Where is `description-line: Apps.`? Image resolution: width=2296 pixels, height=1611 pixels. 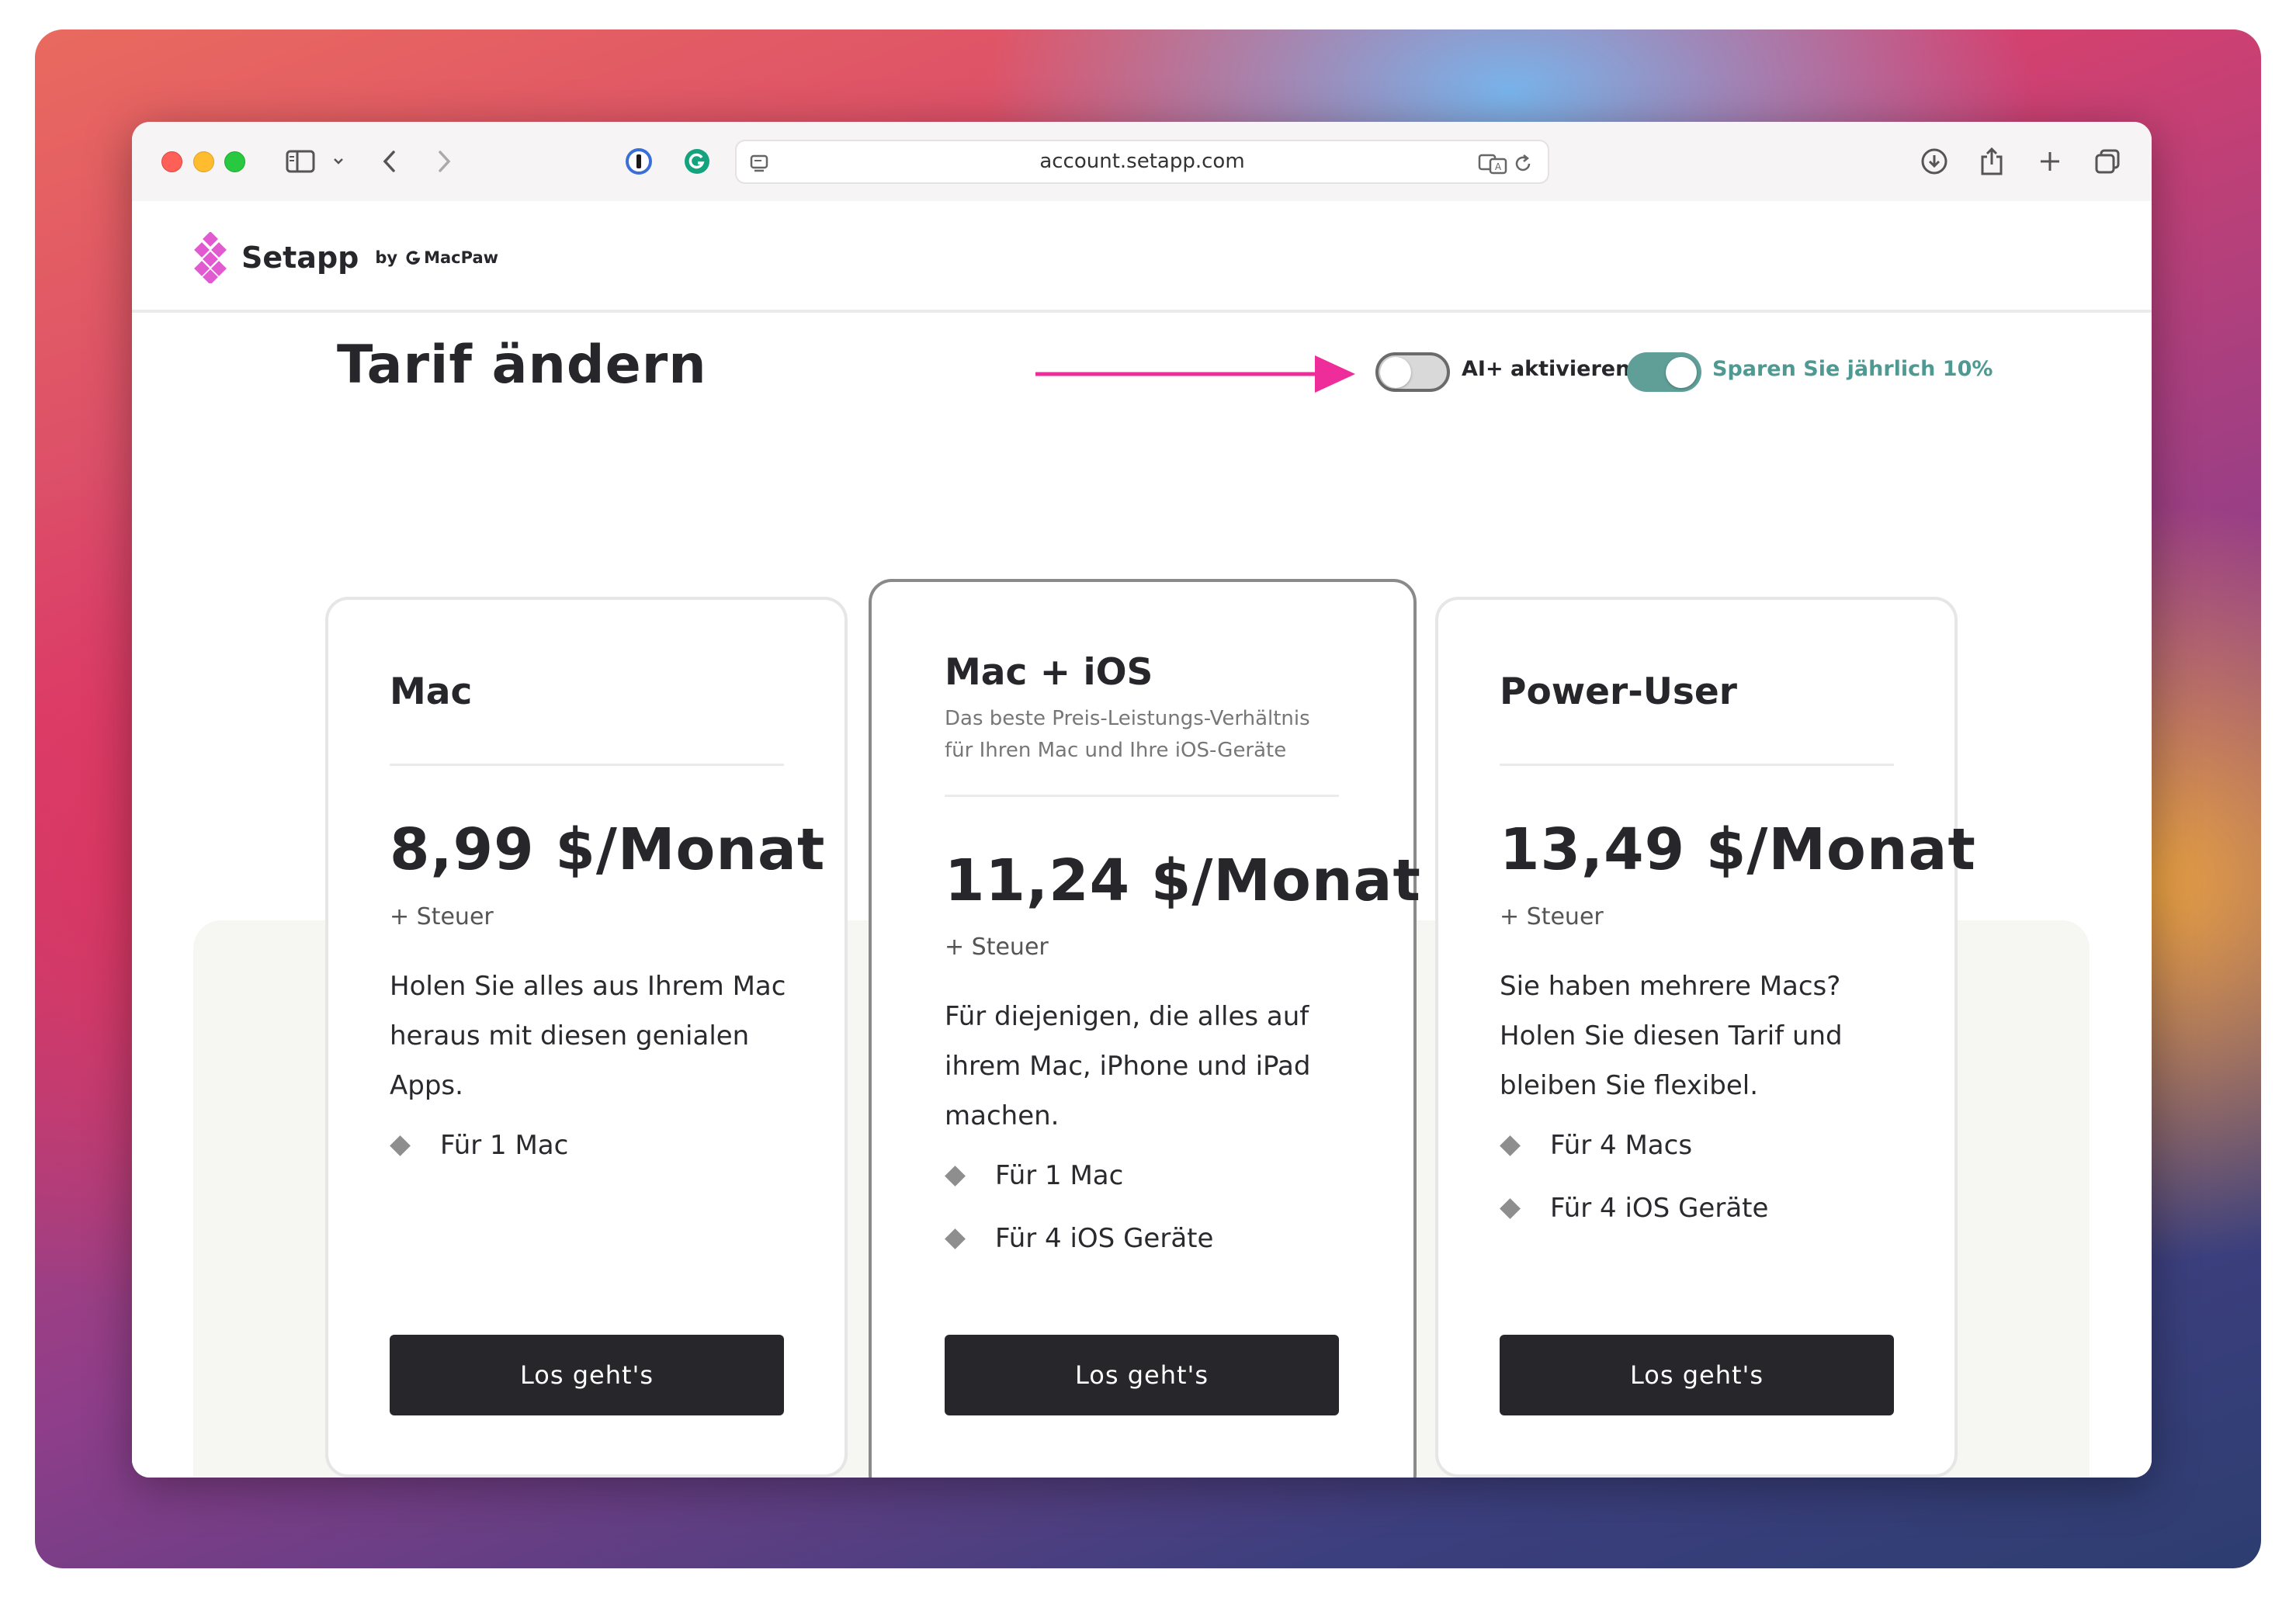 description-line: Apps. is located at coordinates (426, 1085).